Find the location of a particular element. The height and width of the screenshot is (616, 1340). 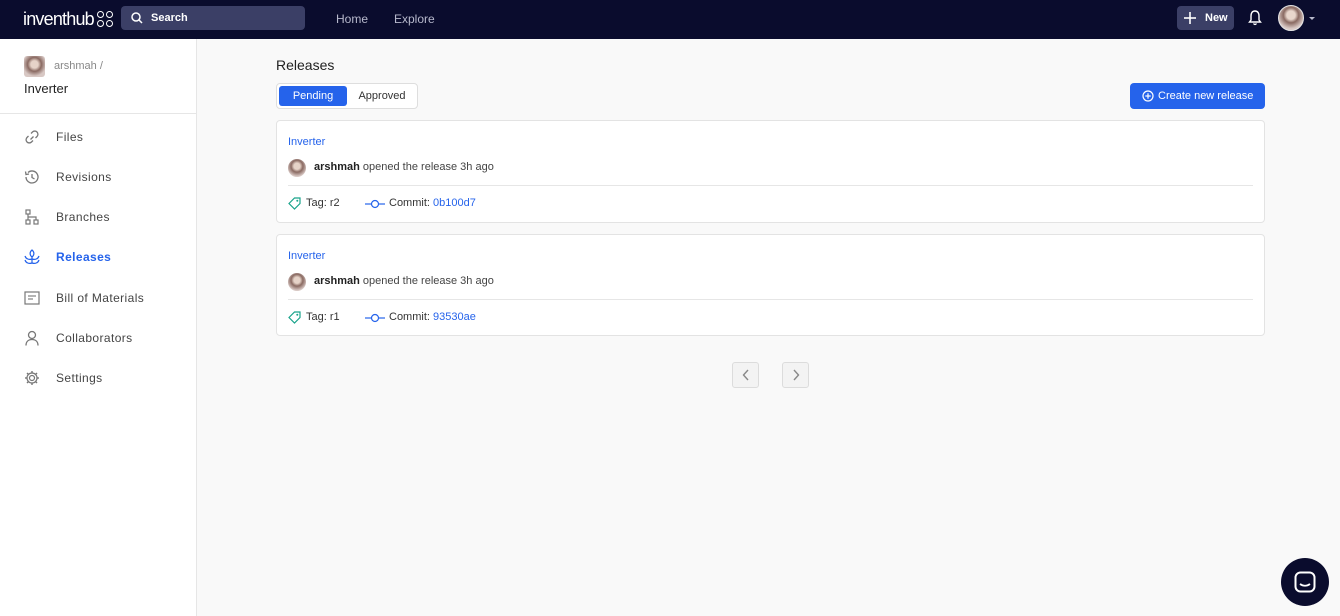

chat-support-button is located at coordinates (1305, 582).